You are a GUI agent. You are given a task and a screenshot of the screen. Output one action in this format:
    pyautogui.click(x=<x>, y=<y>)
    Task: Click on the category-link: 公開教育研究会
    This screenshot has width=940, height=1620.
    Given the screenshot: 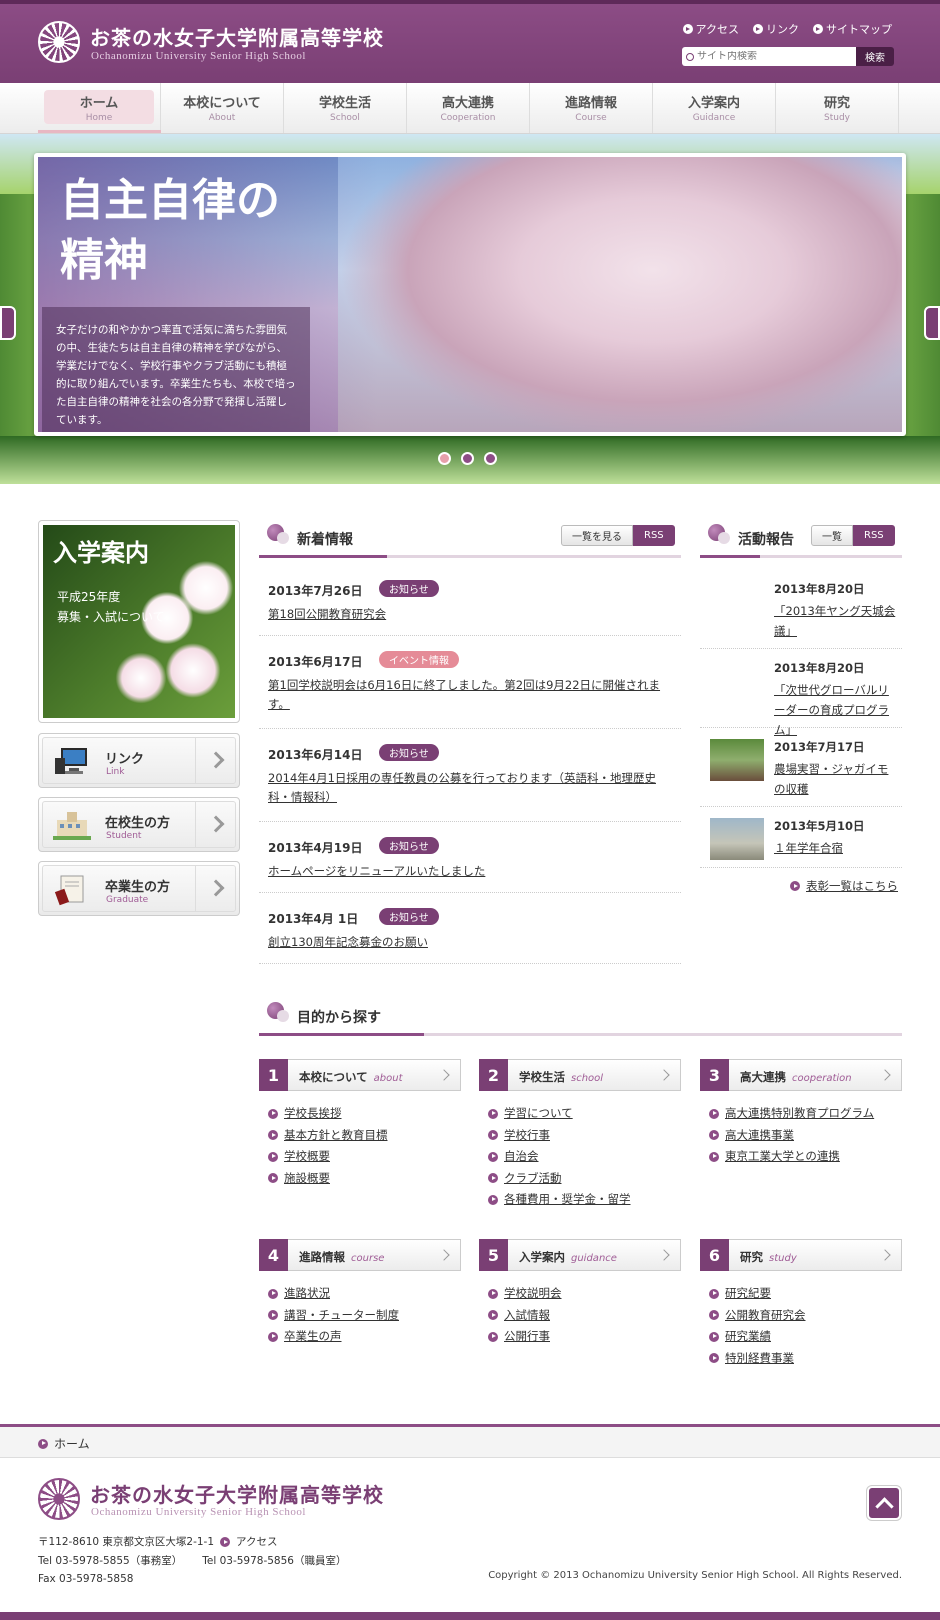 What is the action you would take?
    pyautogui.click(x=805, y=1316)
    